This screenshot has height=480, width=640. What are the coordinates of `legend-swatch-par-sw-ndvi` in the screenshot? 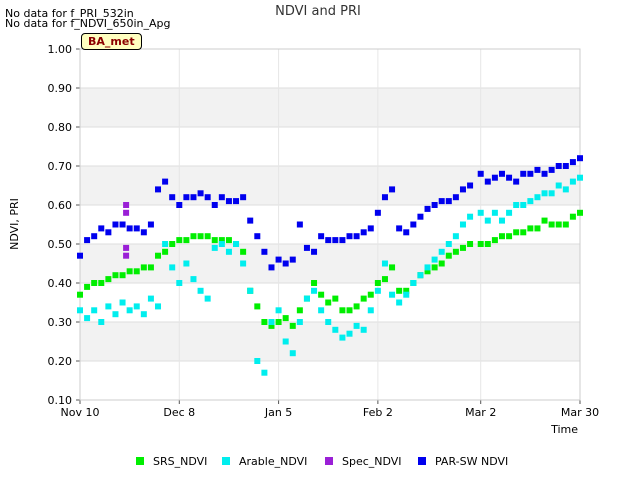 It's located at (422, 461).